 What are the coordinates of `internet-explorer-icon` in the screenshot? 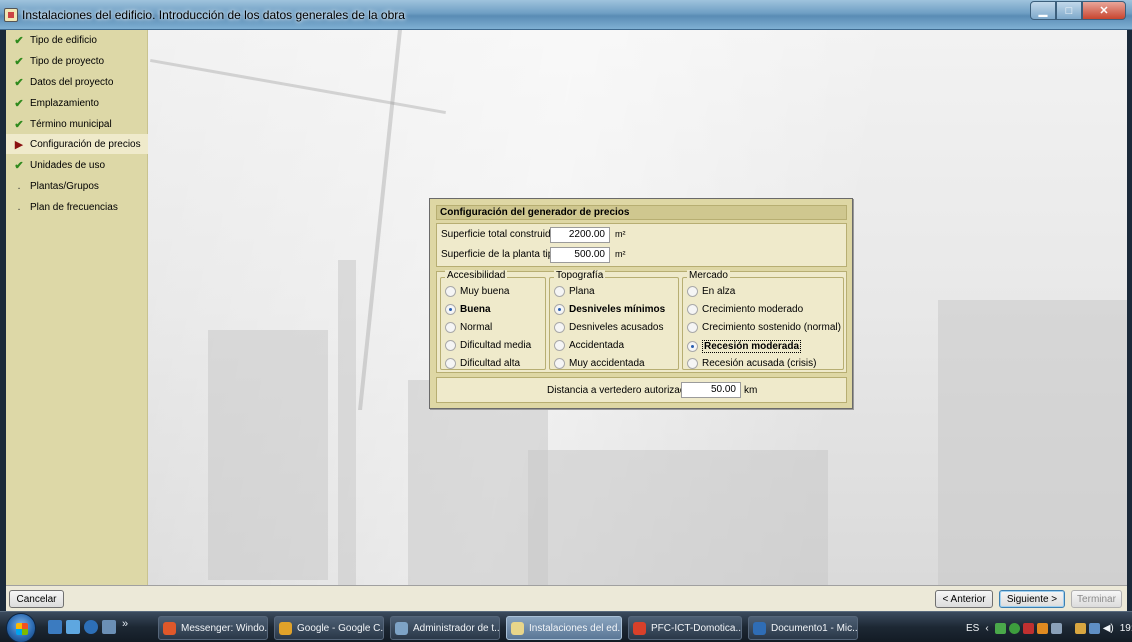 It's located at (91, 627).